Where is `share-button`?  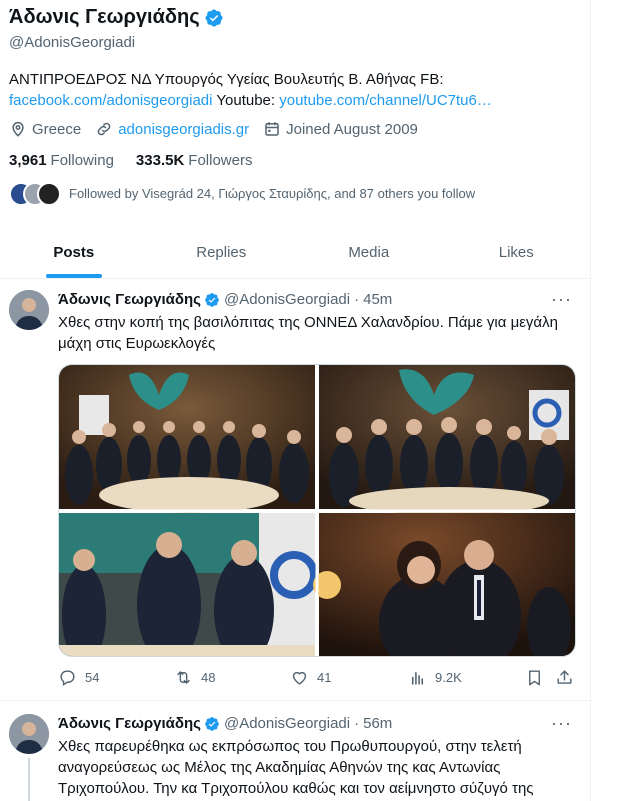
share-button is located at coordinates (568, 677).